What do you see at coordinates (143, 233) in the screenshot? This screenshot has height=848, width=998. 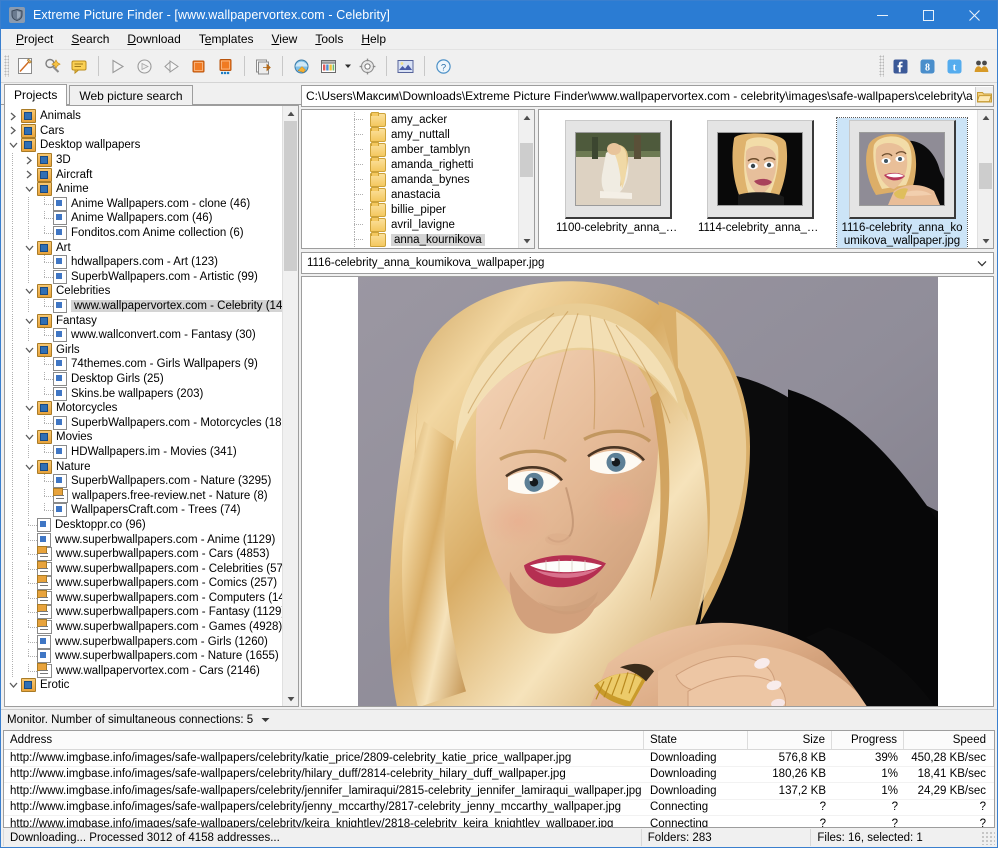 I see `project-tree-item: Fonditos.com Anime collection (6)` at bounding box center [143, 233].